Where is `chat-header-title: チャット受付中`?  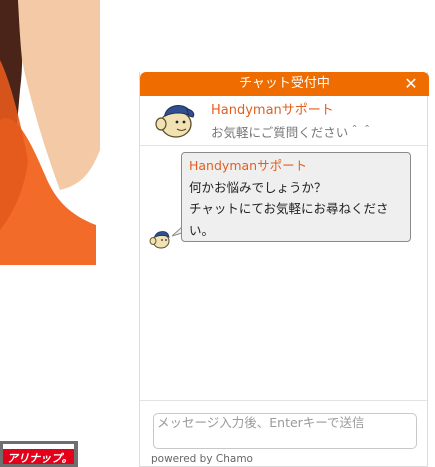
chat-header-title: チャット受付中 is located at coordinates (284, 83).